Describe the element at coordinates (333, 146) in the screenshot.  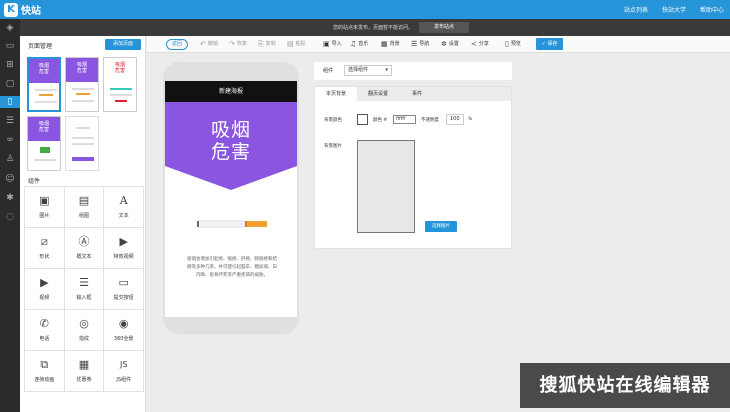
I see `bg-image-label: 背景图片` at that location.